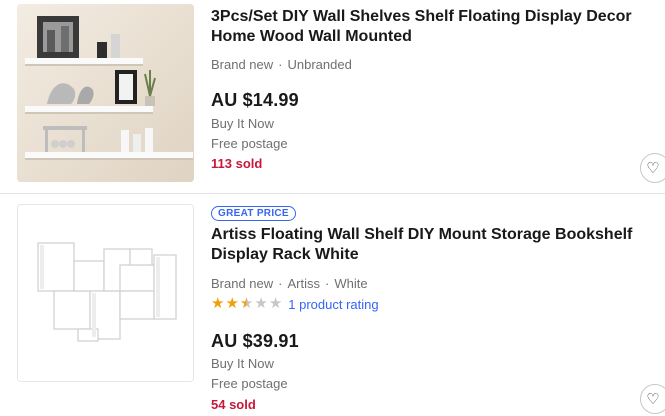 The height and width of the screenshot is (416, 665). I want to click on color-label: White, so click(351, 283).